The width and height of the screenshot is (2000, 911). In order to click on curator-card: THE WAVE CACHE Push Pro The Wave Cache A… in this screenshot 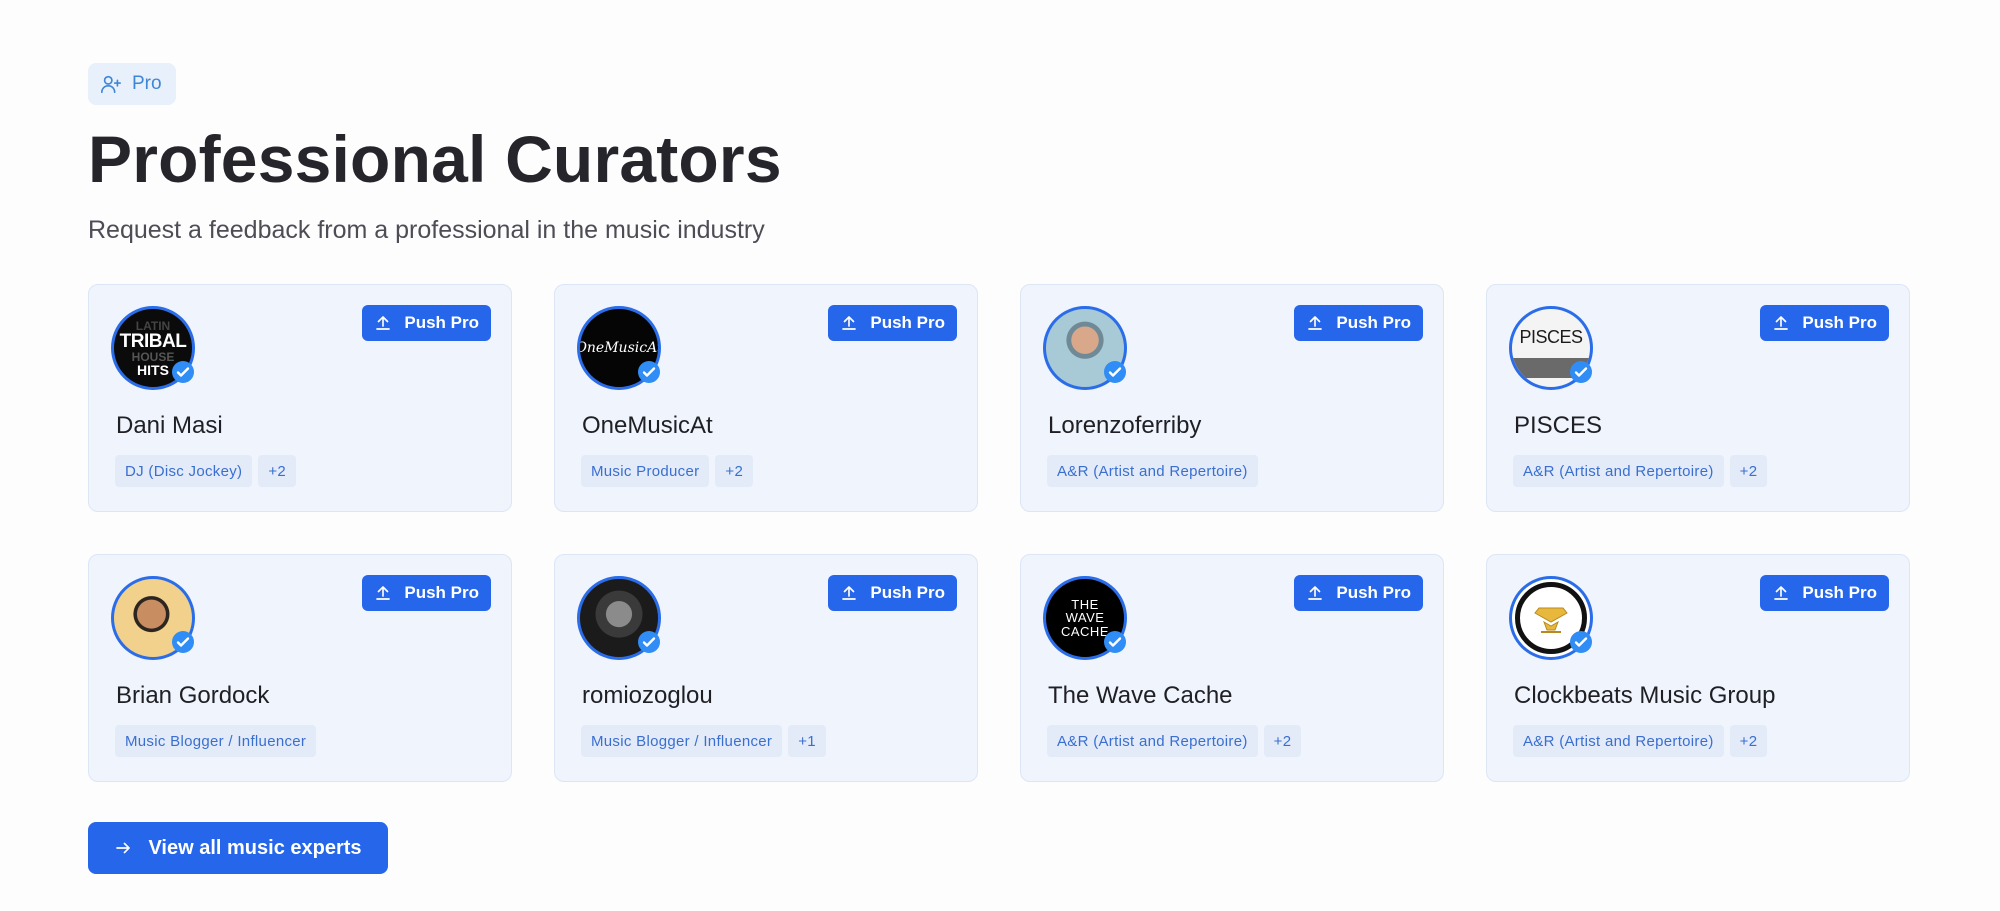, I will do `click(1232, 668)`.